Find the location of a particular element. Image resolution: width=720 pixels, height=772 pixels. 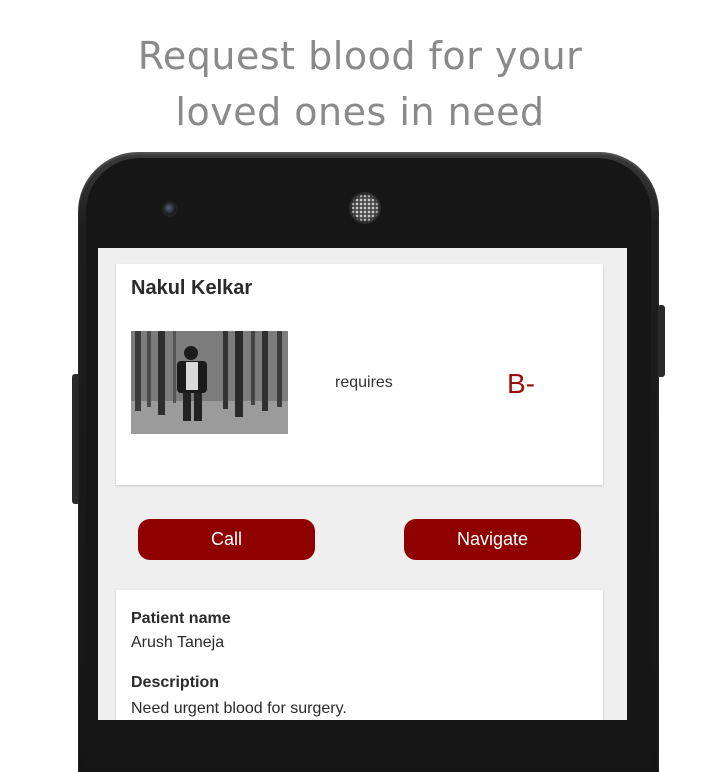

requester-photo is located at coordinates (209, 382).